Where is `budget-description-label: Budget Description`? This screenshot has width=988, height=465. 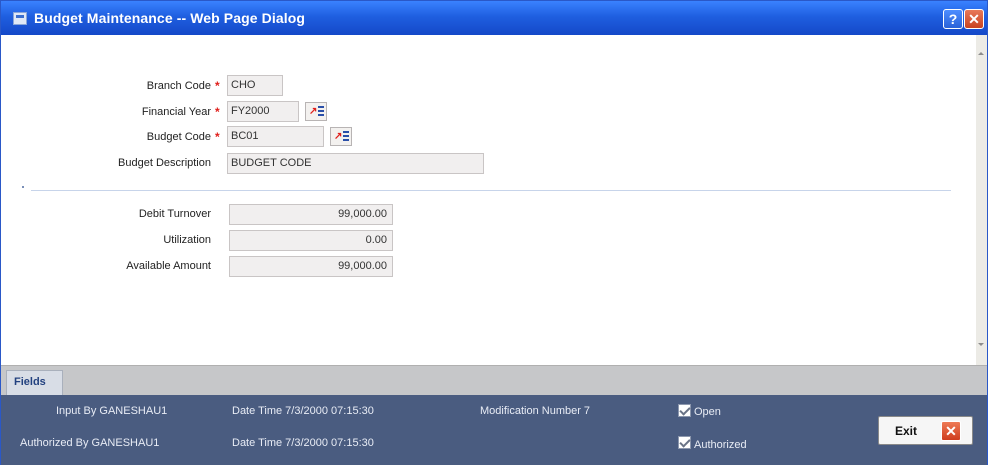 budget-description-label: Budget Description is located at coordinates (164, 163).